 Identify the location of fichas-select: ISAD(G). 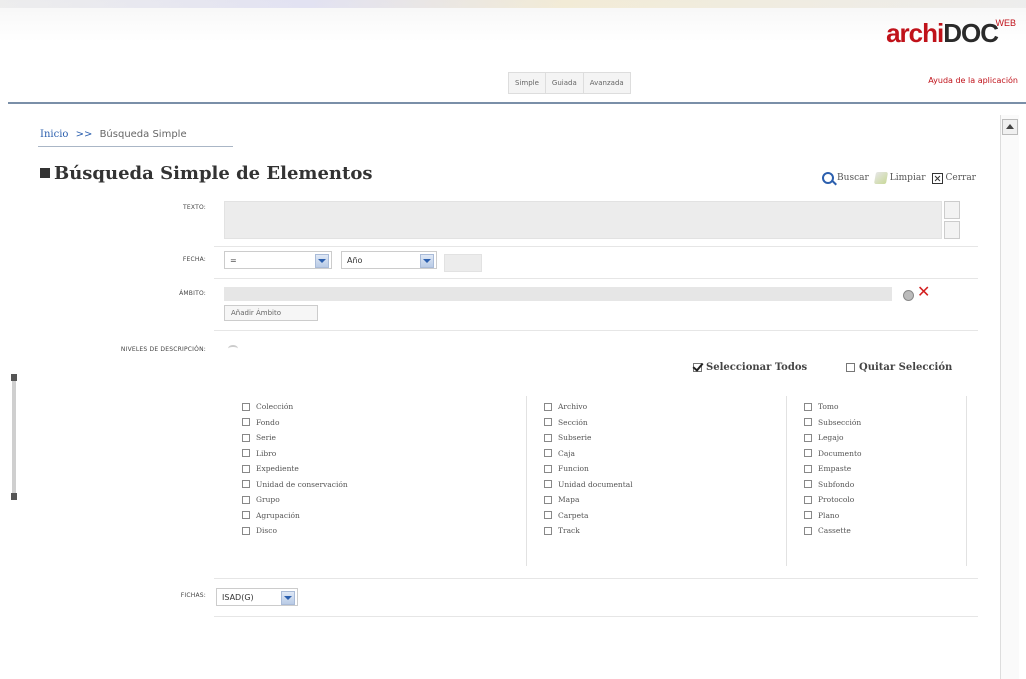
(257, 597).